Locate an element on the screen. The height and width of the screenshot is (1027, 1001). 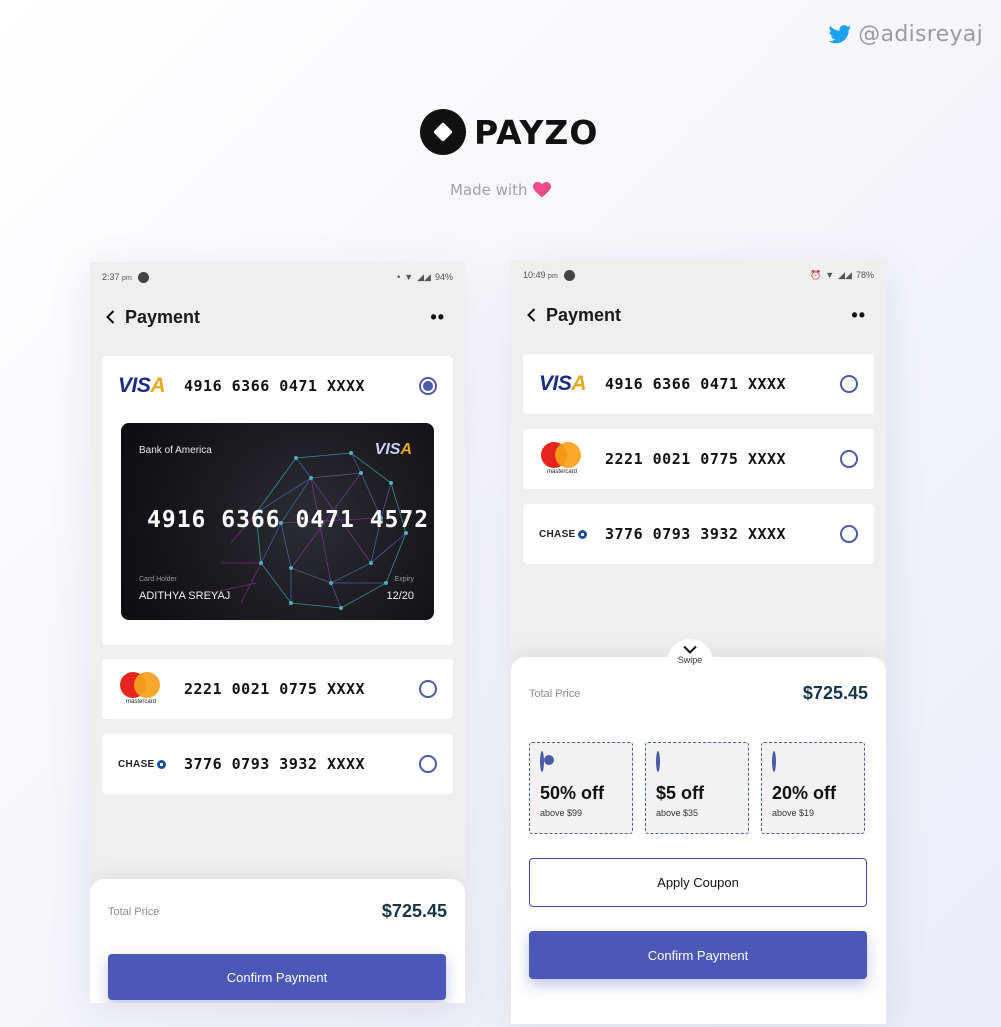
status-time: 2:37 pm is located at coordinates (117, 277).